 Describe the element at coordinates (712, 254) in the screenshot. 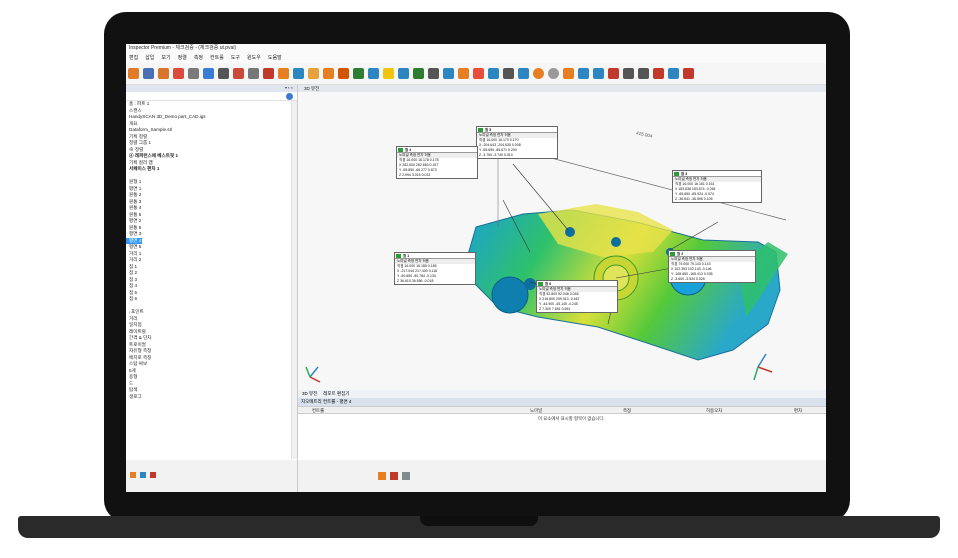

I see `callout-title: 원 2` at that location.